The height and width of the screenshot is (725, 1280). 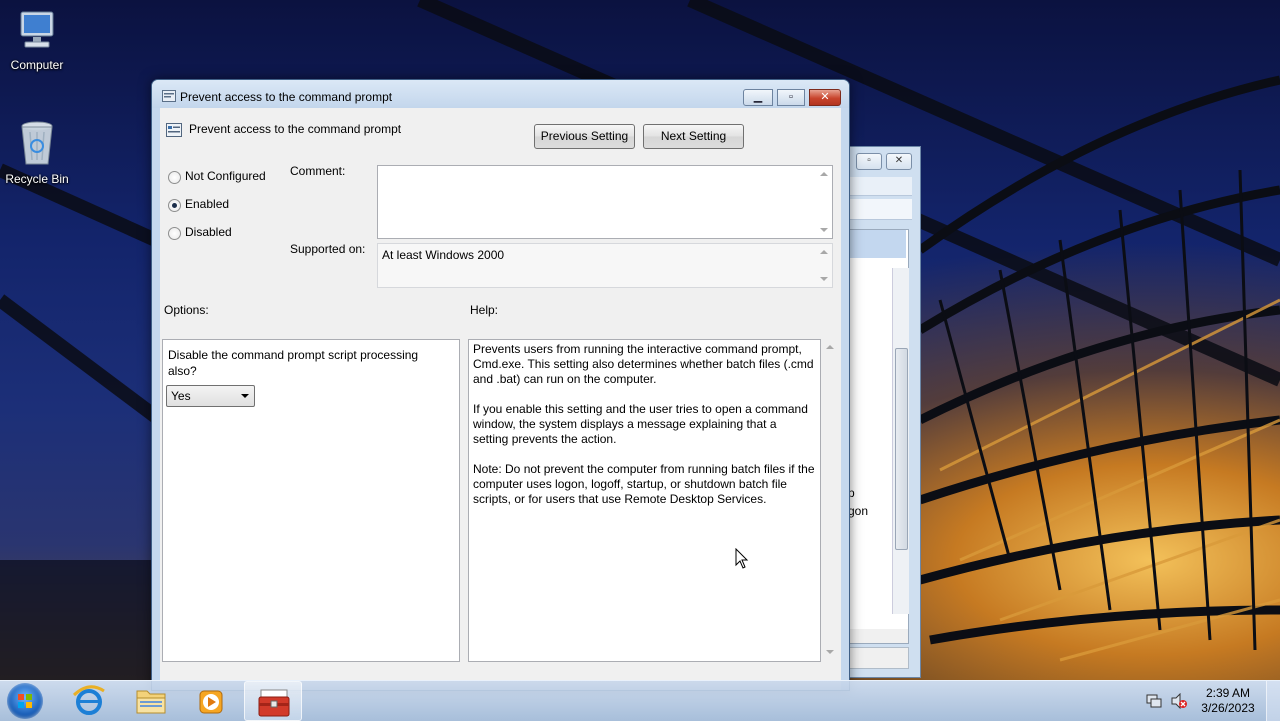 I want to click on taskbar-item-media-player, so click(x=211, y=701).